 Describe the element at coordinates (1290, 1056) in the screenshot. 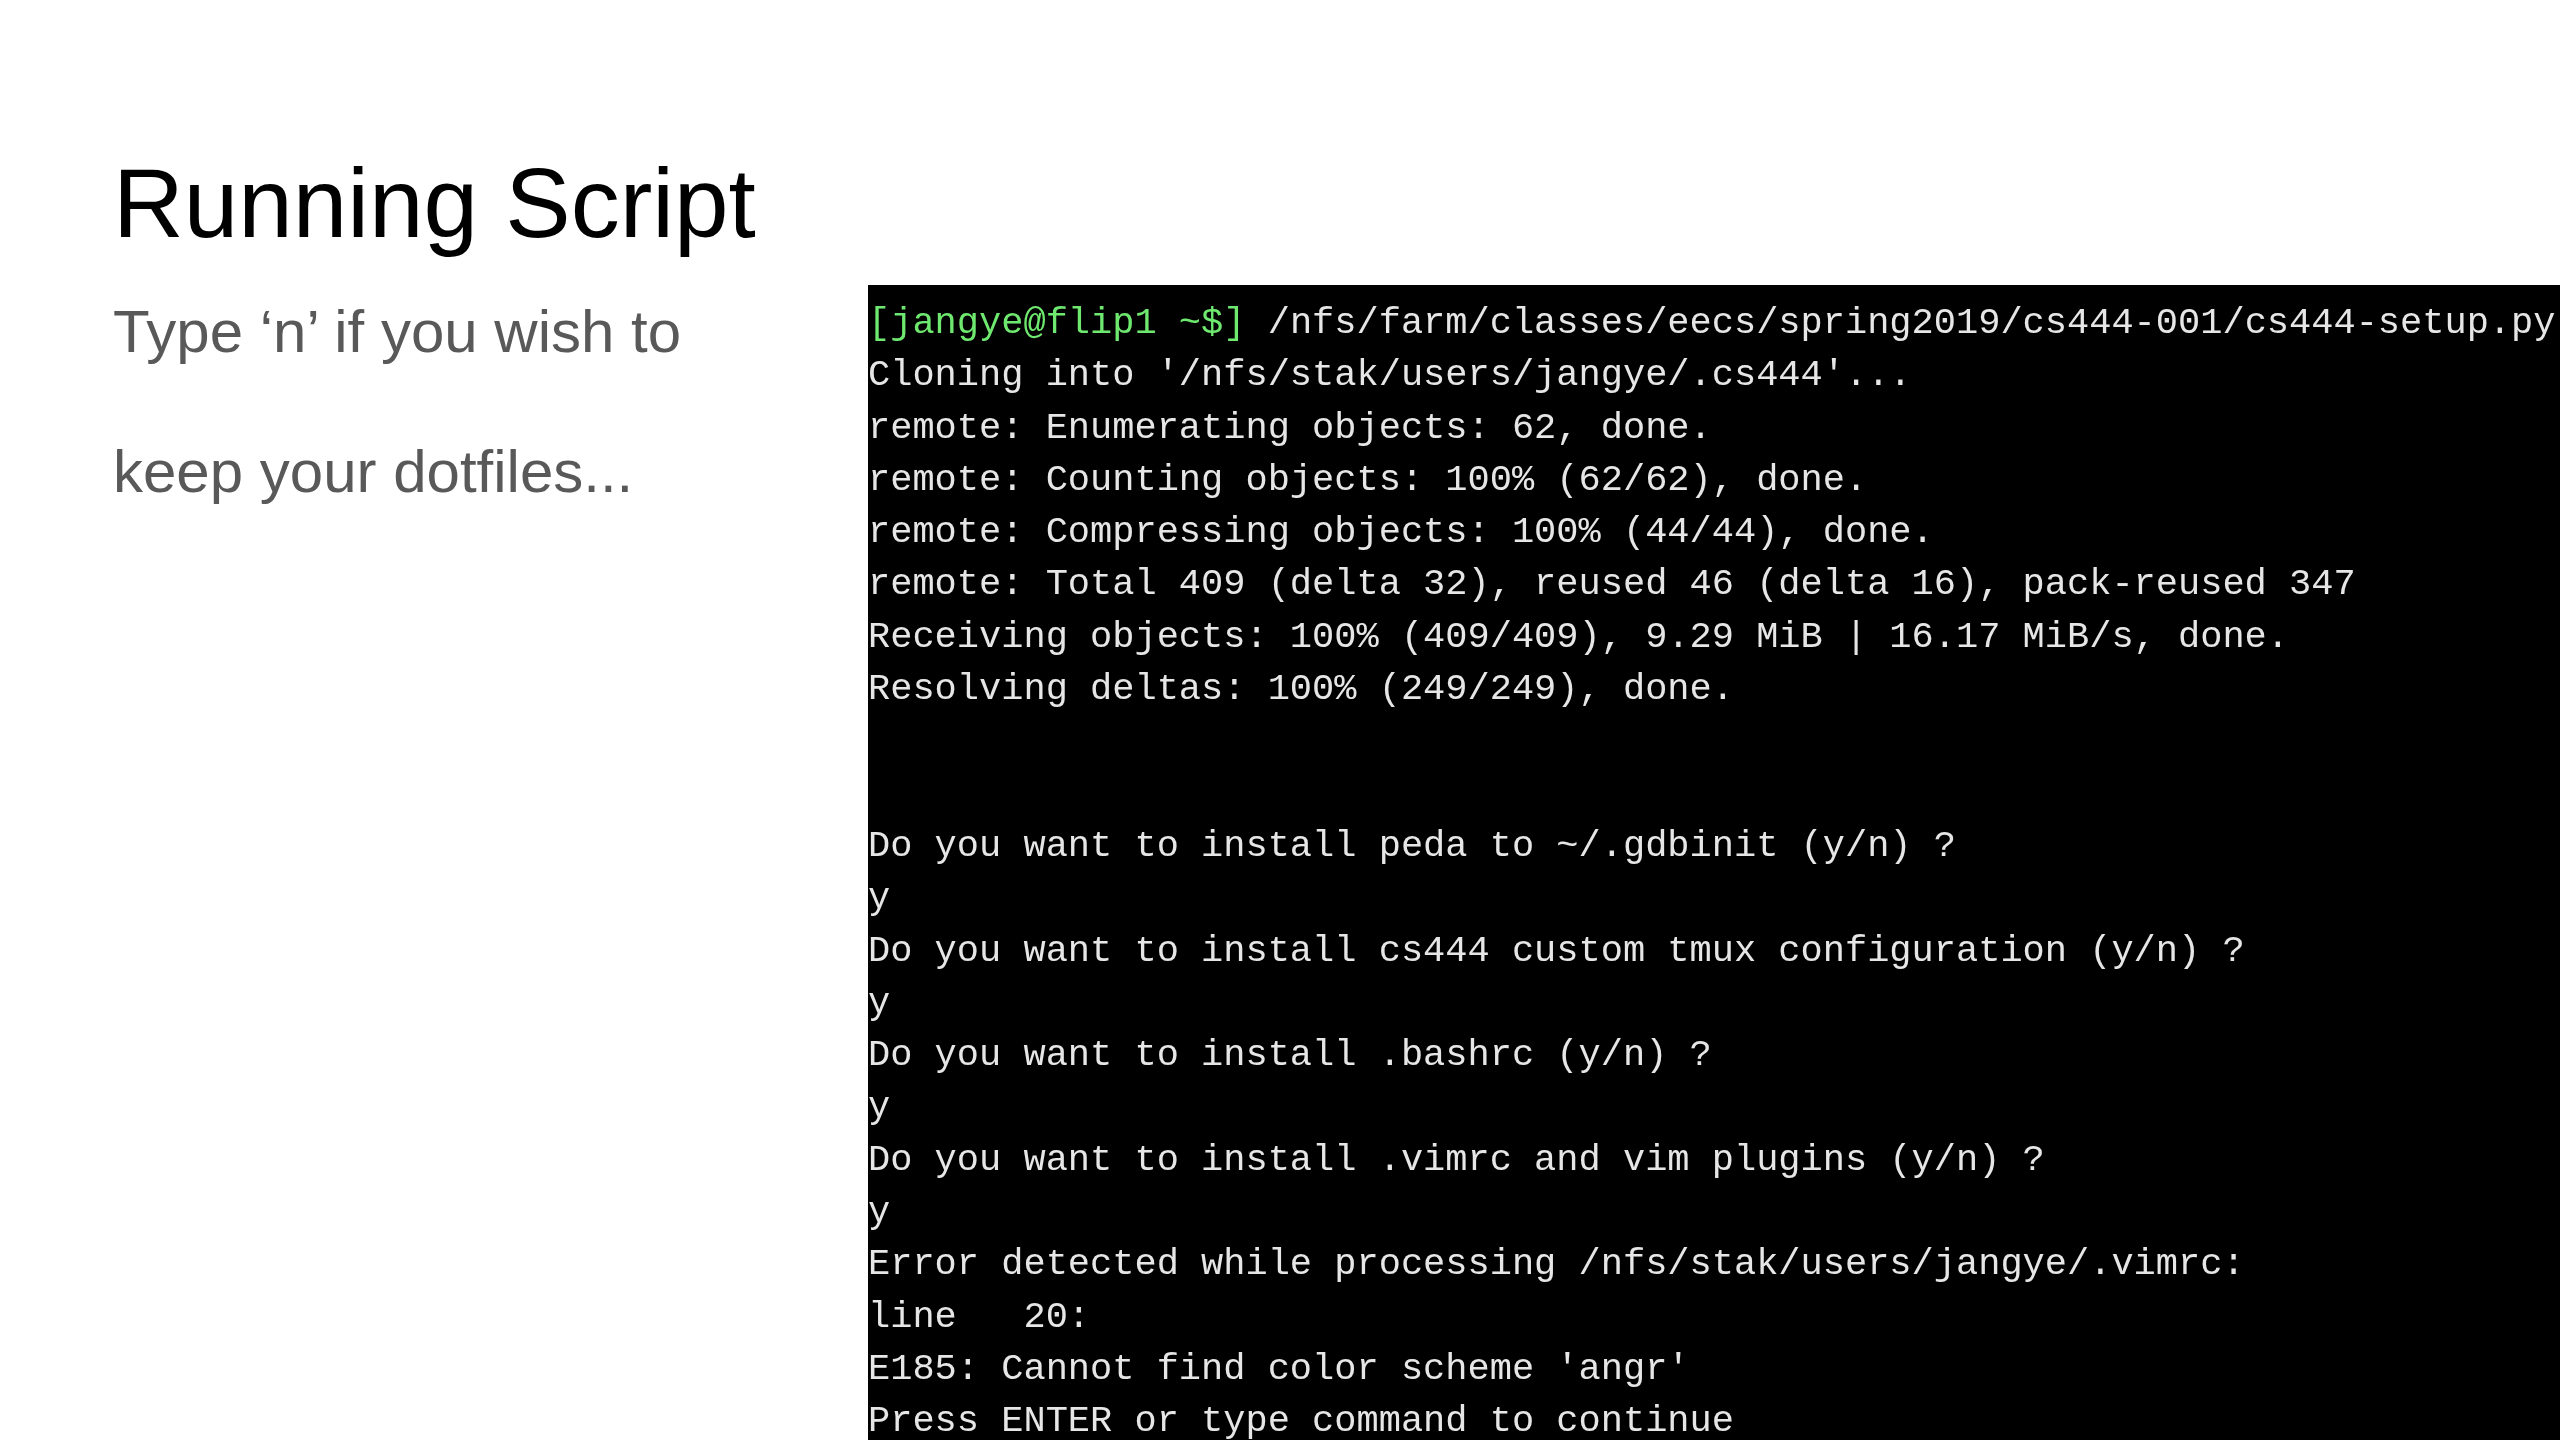

I see `terminal-line: Do you want to install .bashrc (y/n) ?` at that location.